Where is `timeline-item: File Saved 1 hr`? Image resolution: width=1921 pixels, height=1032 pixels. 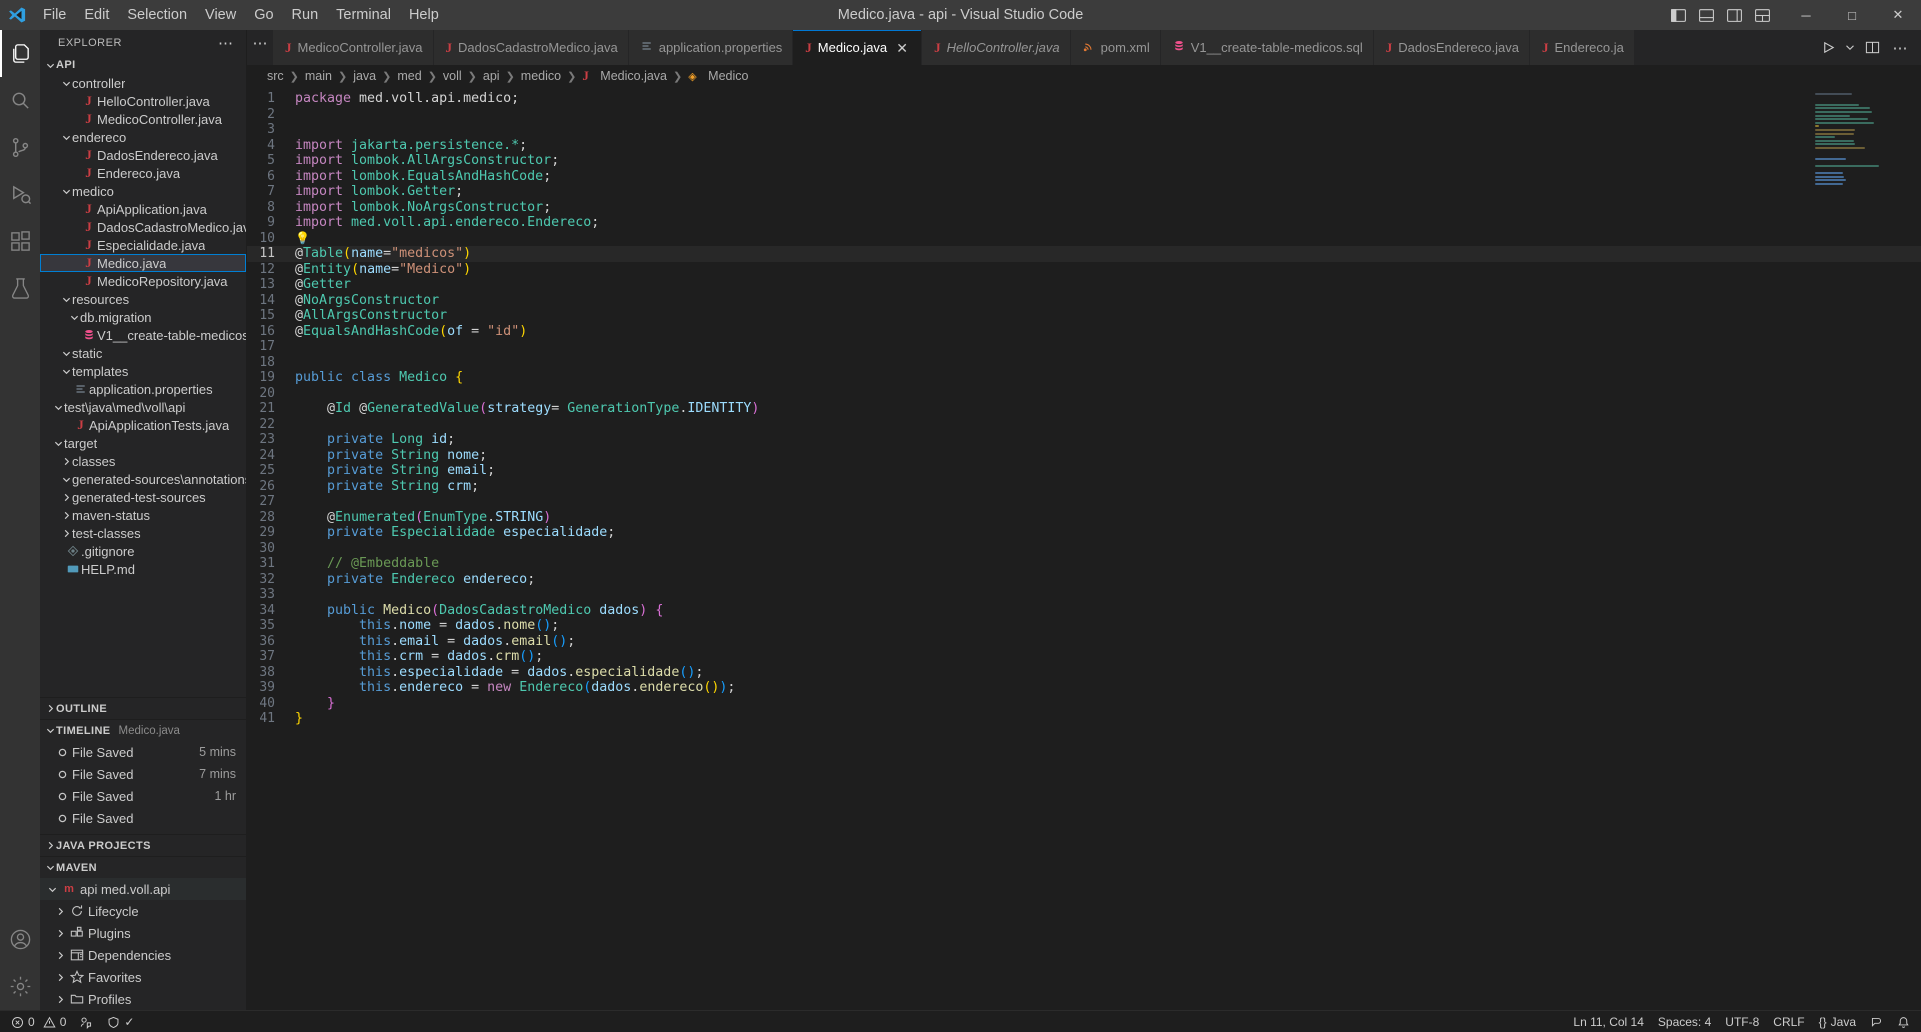
timeline-item: File Saved 1 hr is located at coordinates (143, 796).